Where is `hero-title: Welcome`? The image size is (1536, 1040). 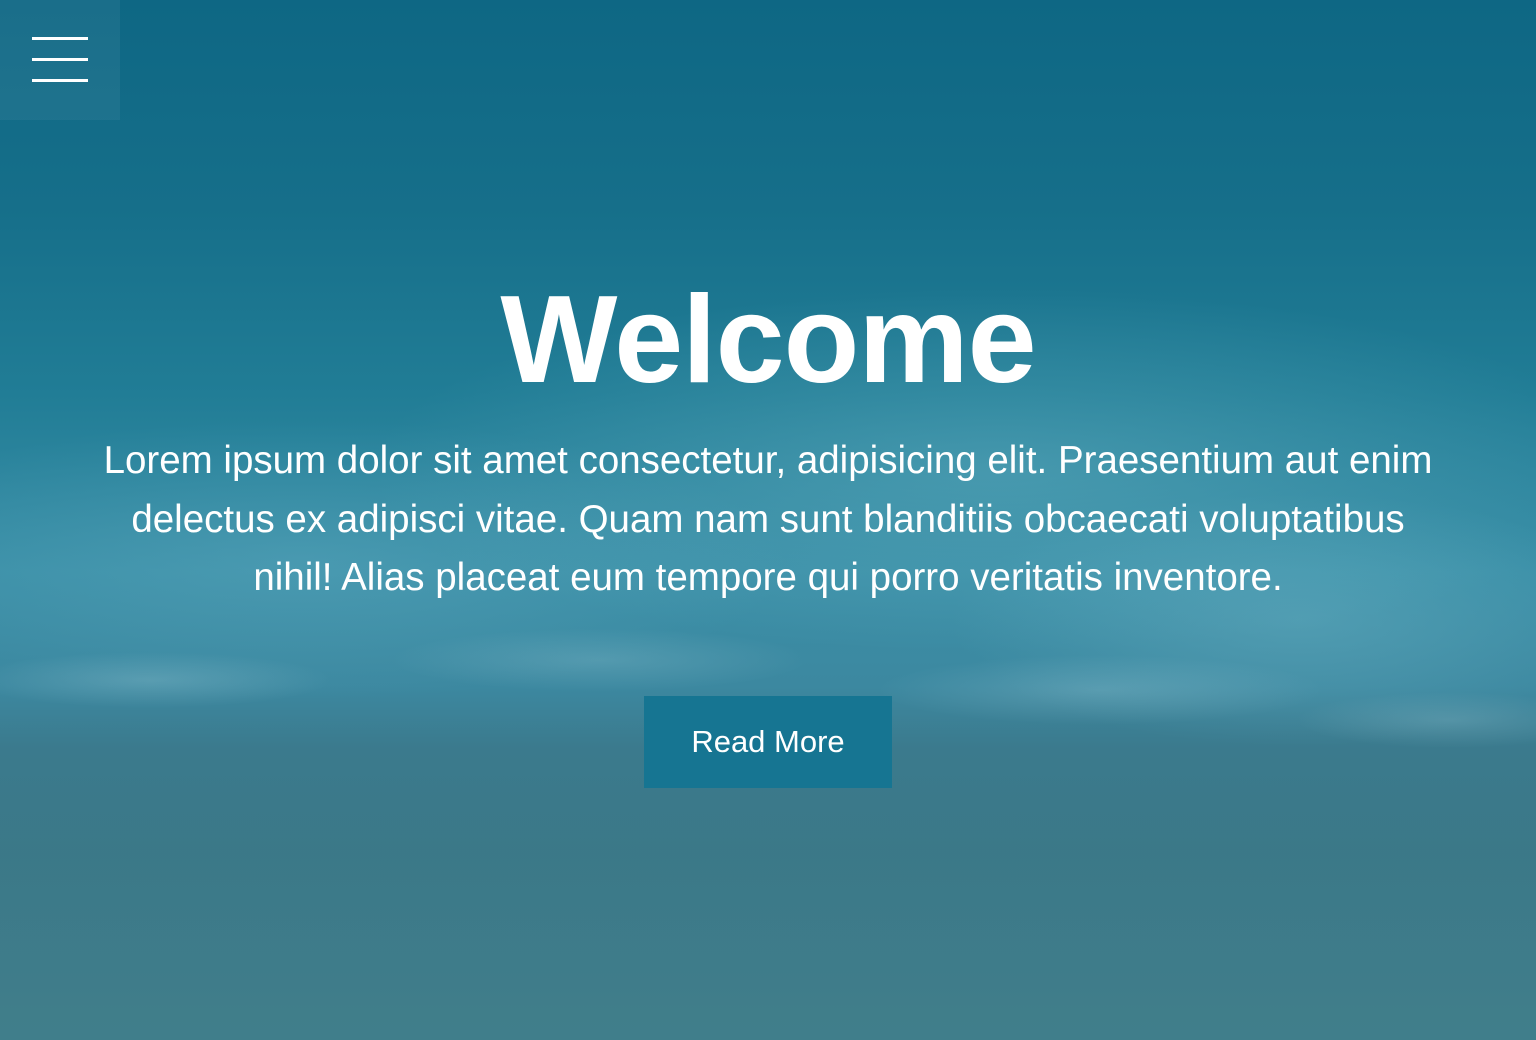 hero-title: Welcome is located at coordinates (768, 340).